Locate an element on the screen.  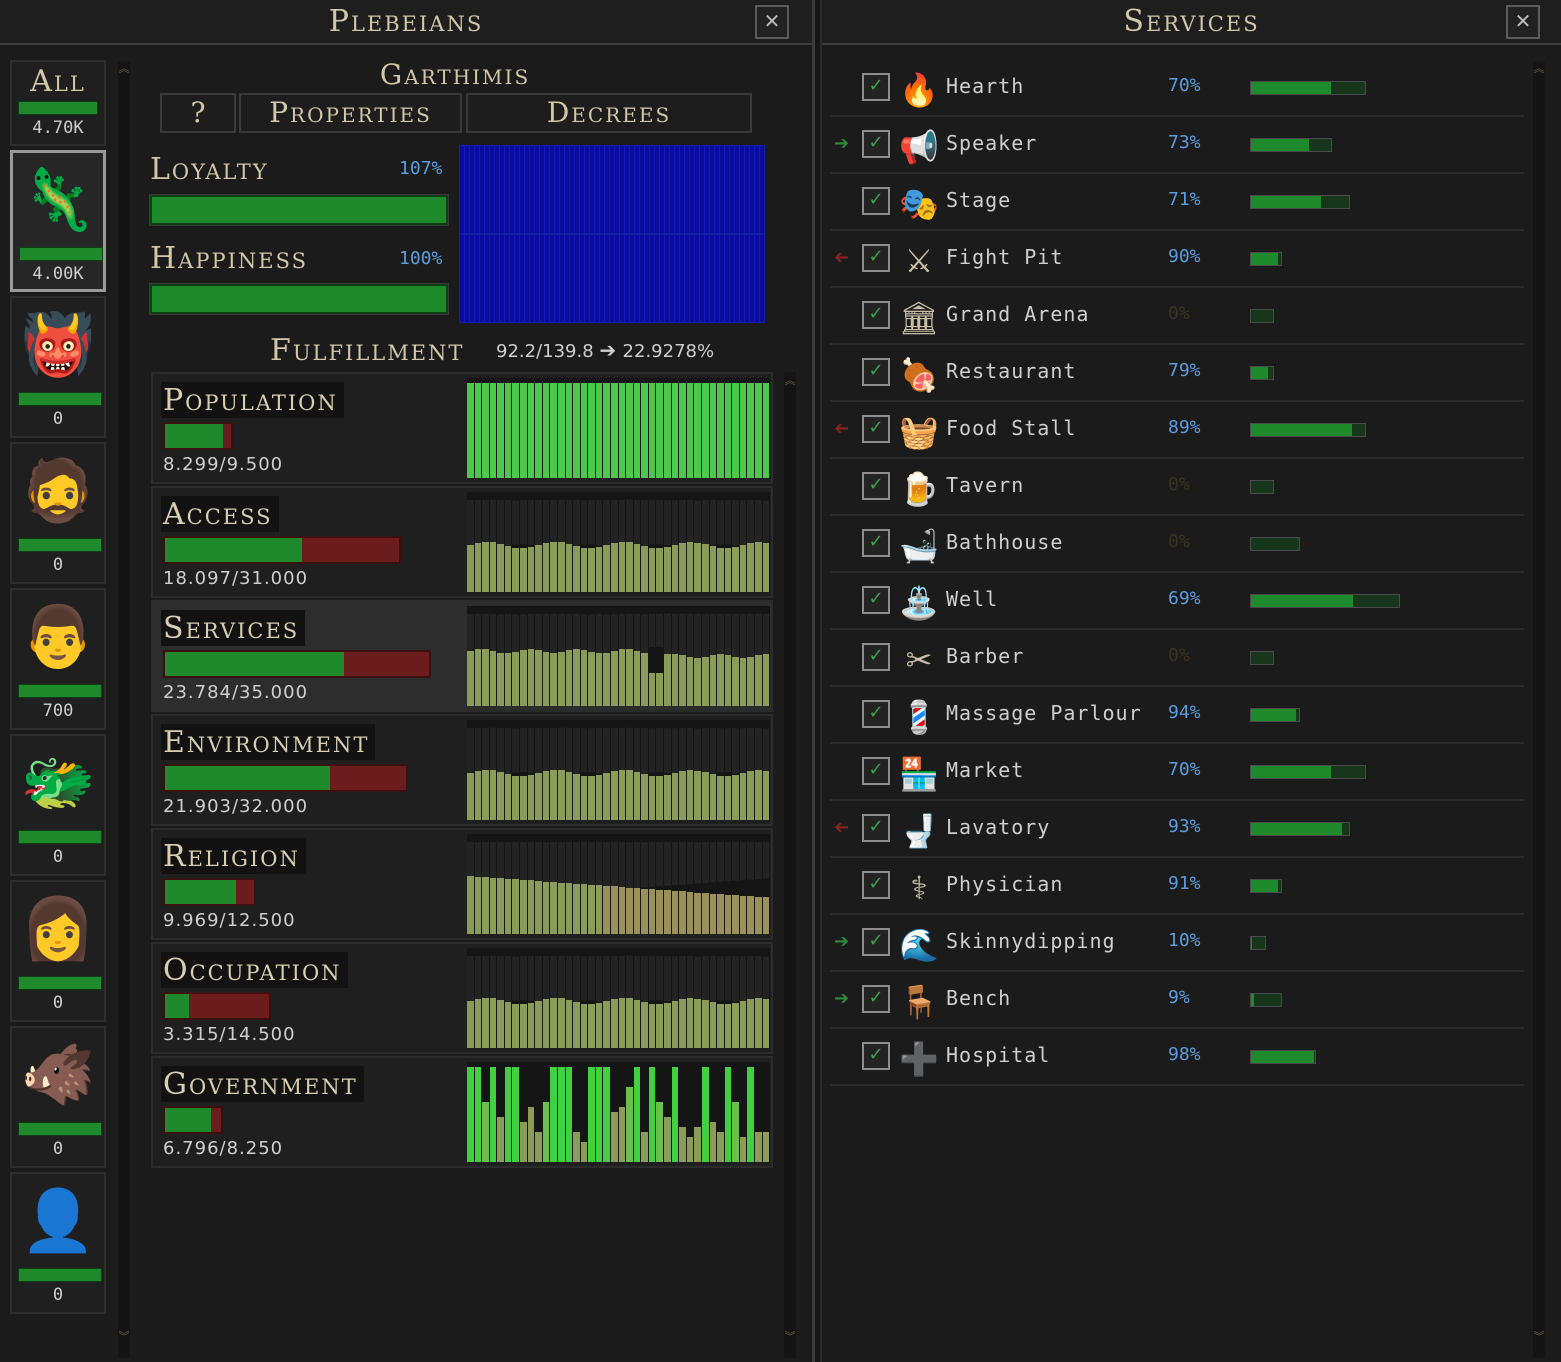
service-row-food-stall: ➔ ✓ 🧺 Food Stall 89% is located at coordinates (1177, 430).